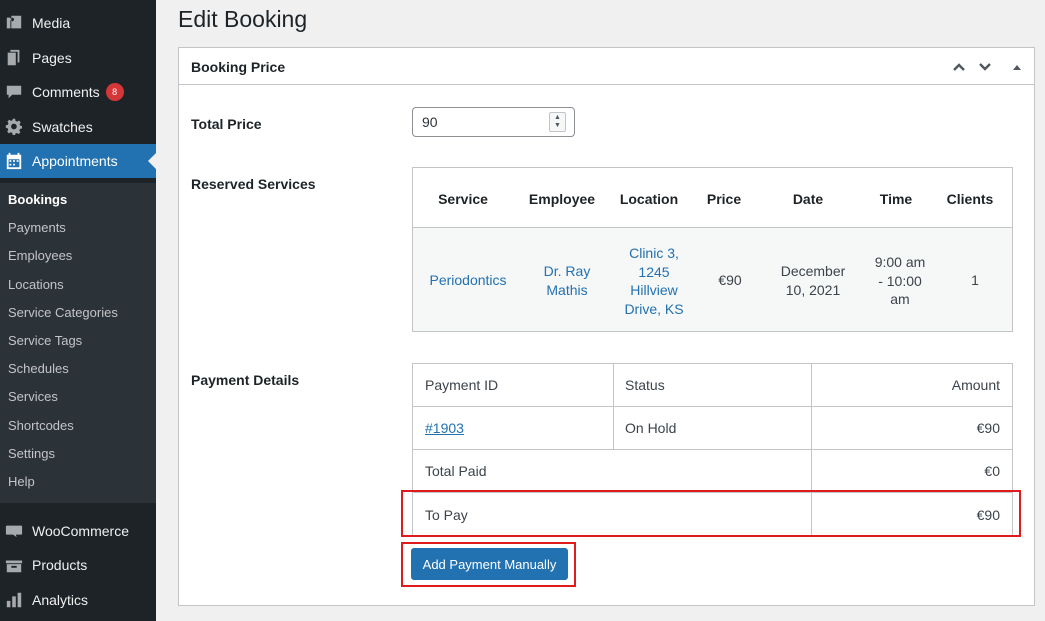  What do you see at coordinates (33, 396) in the screenshot?
I see `submenu-item-services: Services` at bounding box center [33, 396].